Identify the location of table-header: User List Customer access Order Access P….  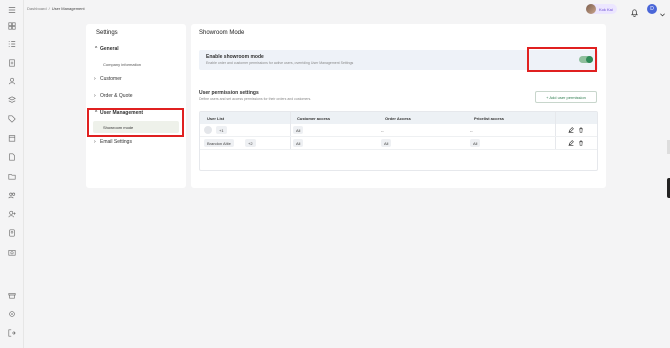
(398, 118).